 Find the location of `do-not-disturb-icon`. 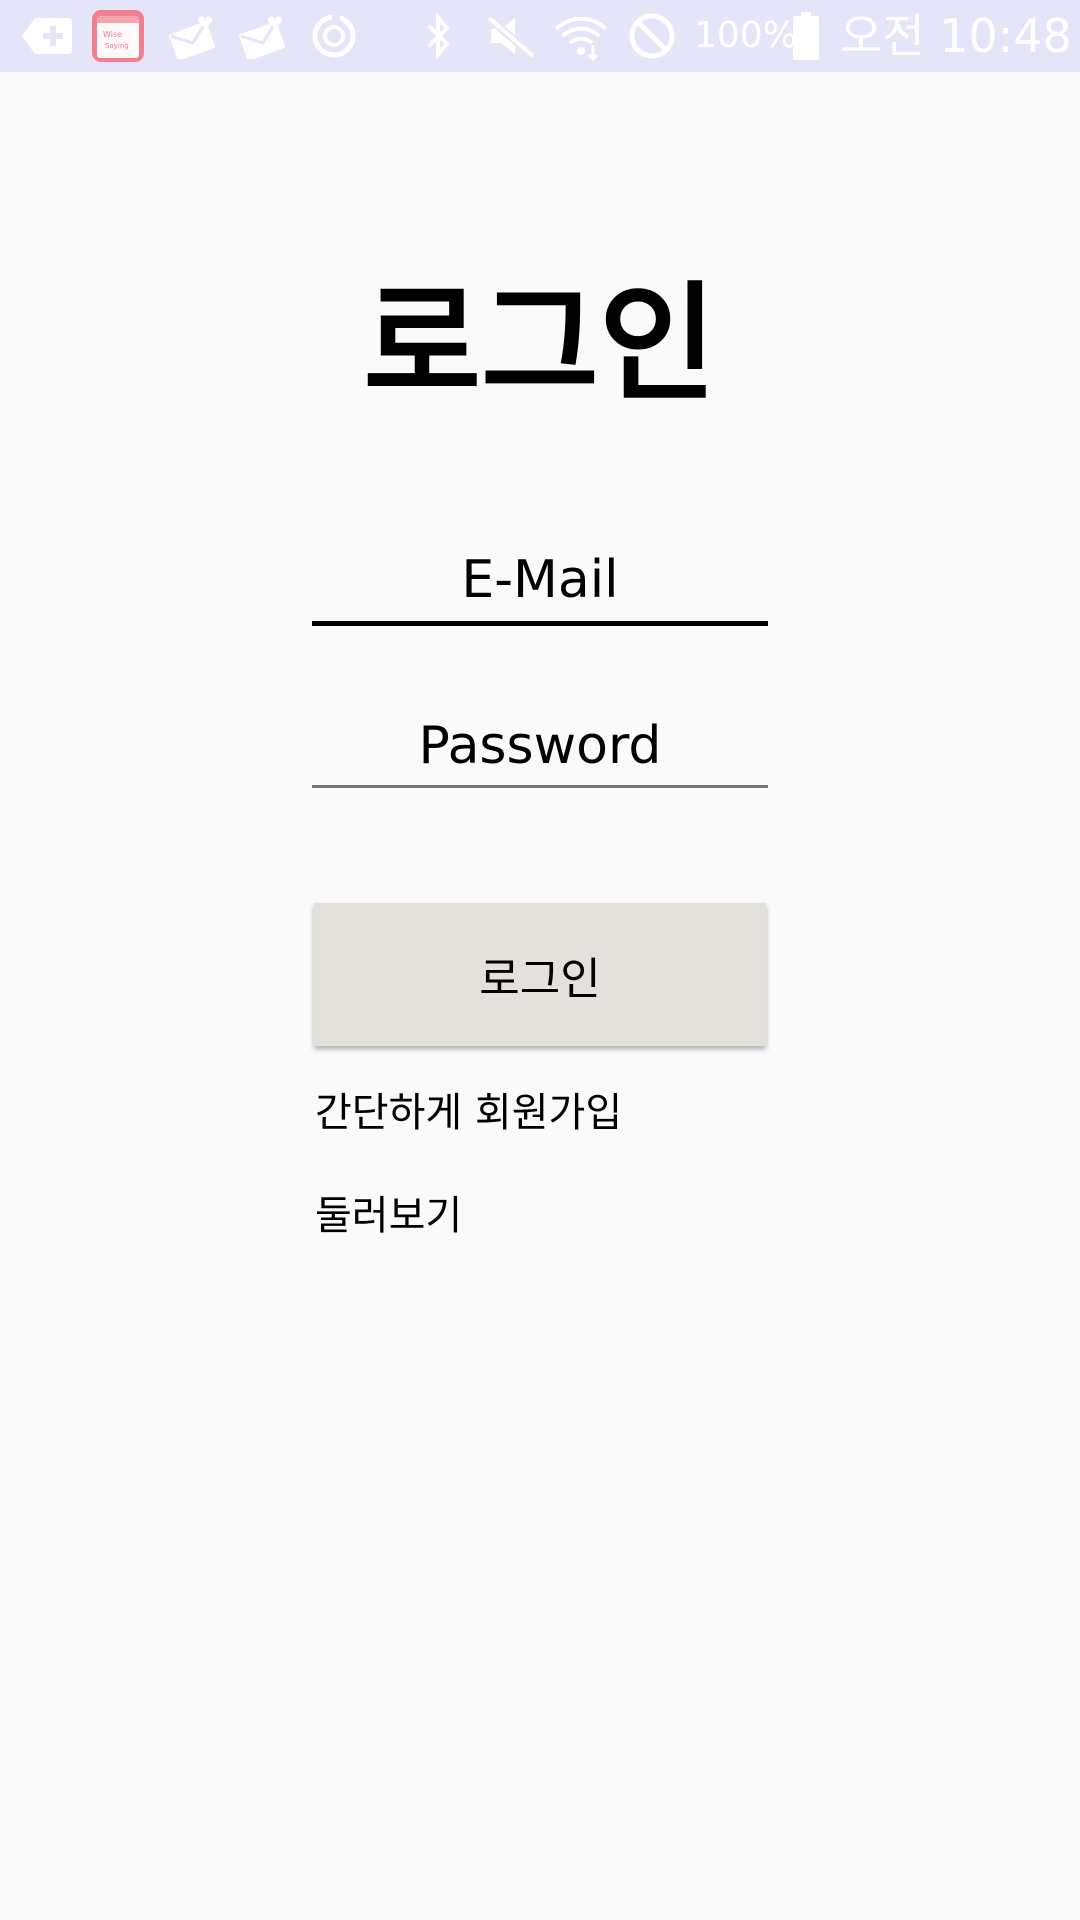

do-not-disturb-icon is located at coordinates (652, 36).